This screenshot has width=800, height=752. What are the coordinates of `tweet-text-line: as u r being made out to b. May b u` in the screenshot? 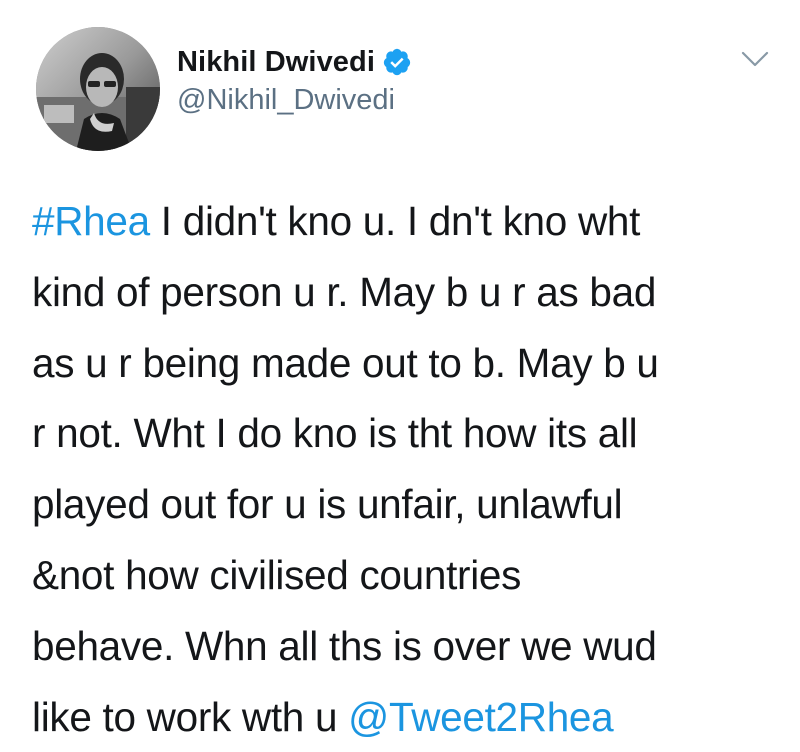 It's located at (345, 362).